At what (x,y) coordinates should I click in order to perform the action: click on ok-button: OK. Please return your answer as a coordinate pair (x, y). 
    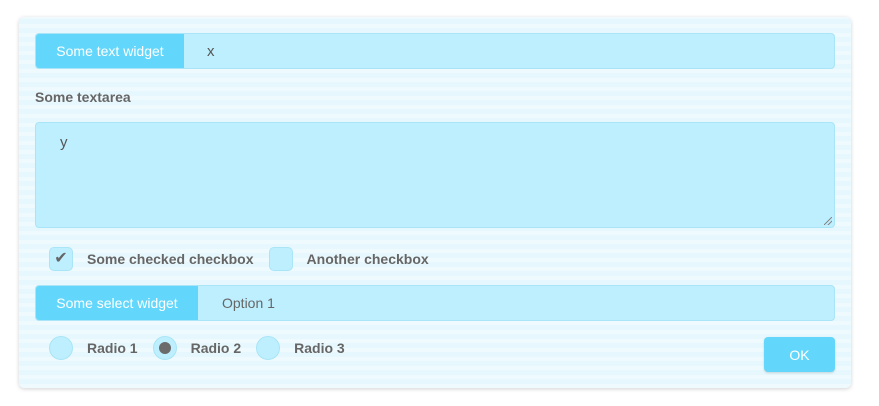
    Looking at the image, I should click on (799, 354).